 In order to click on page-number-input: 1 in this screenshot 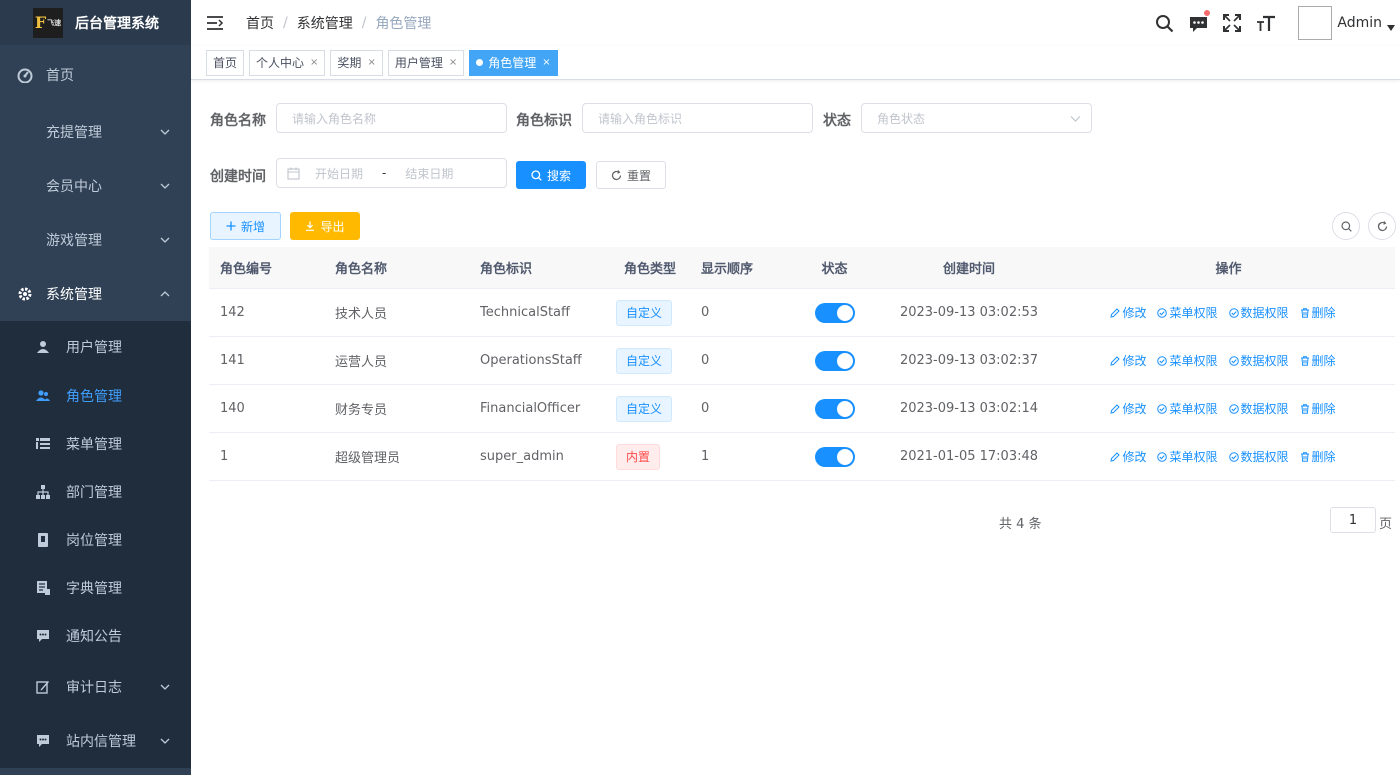, I will do `click(1353, 520)`.